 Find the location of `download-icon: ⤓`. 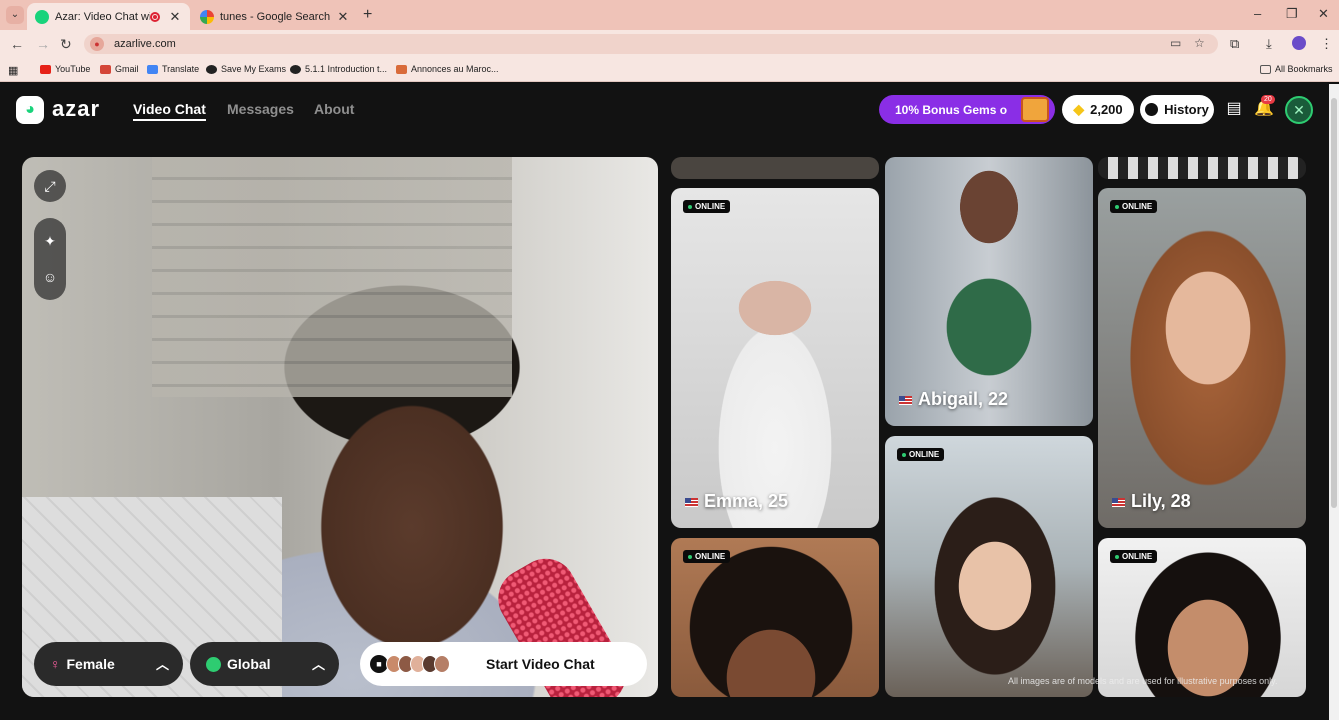

download-icon: ⤓ is located at coordinates (1269, 44).